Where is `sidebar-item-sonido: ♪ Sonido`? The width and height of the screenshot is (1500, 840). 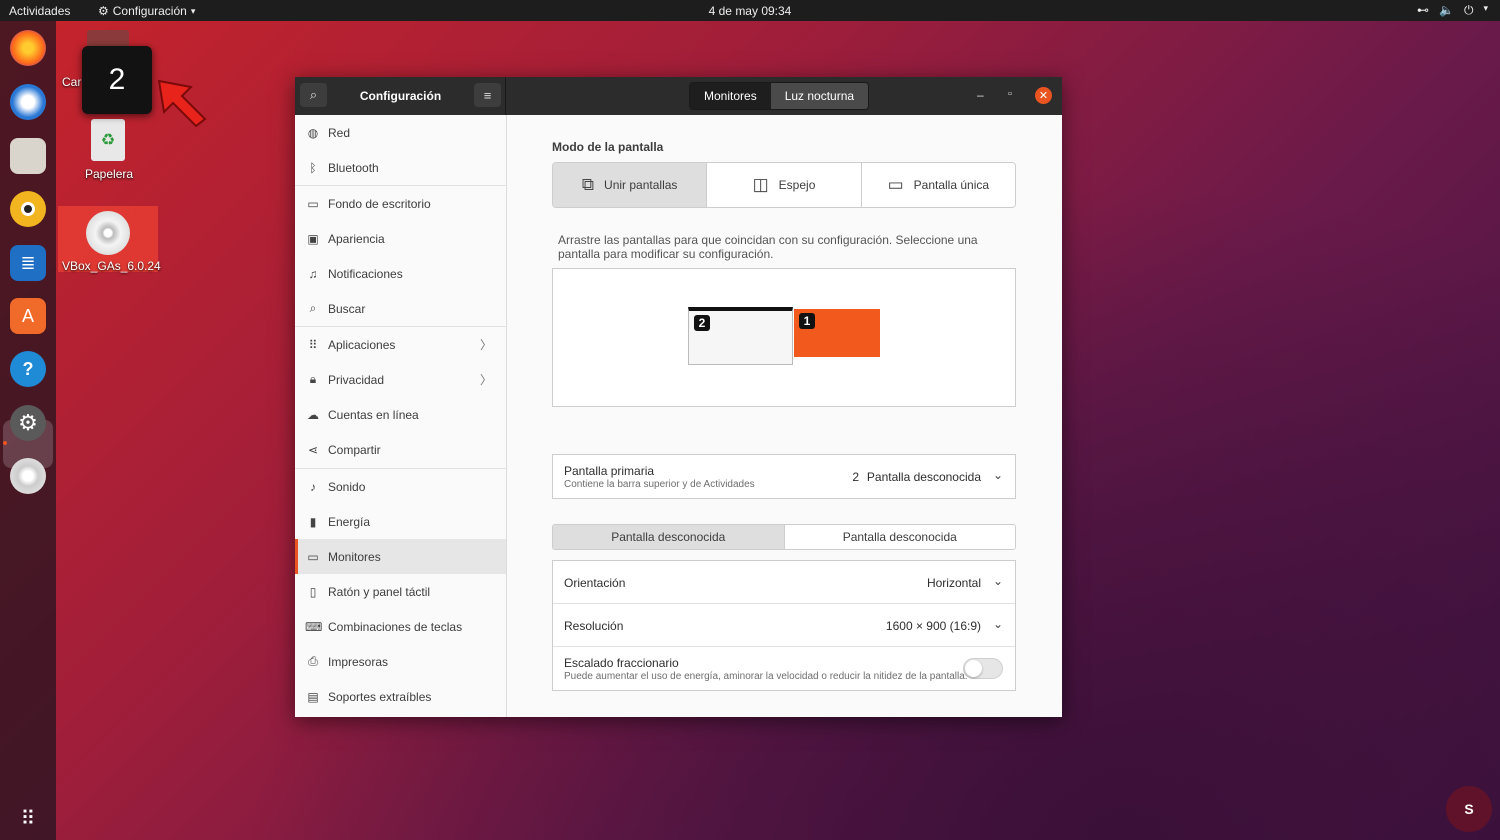
sidebar-item-sonido: ♪ Sonido is located at coordinates (400, 486).